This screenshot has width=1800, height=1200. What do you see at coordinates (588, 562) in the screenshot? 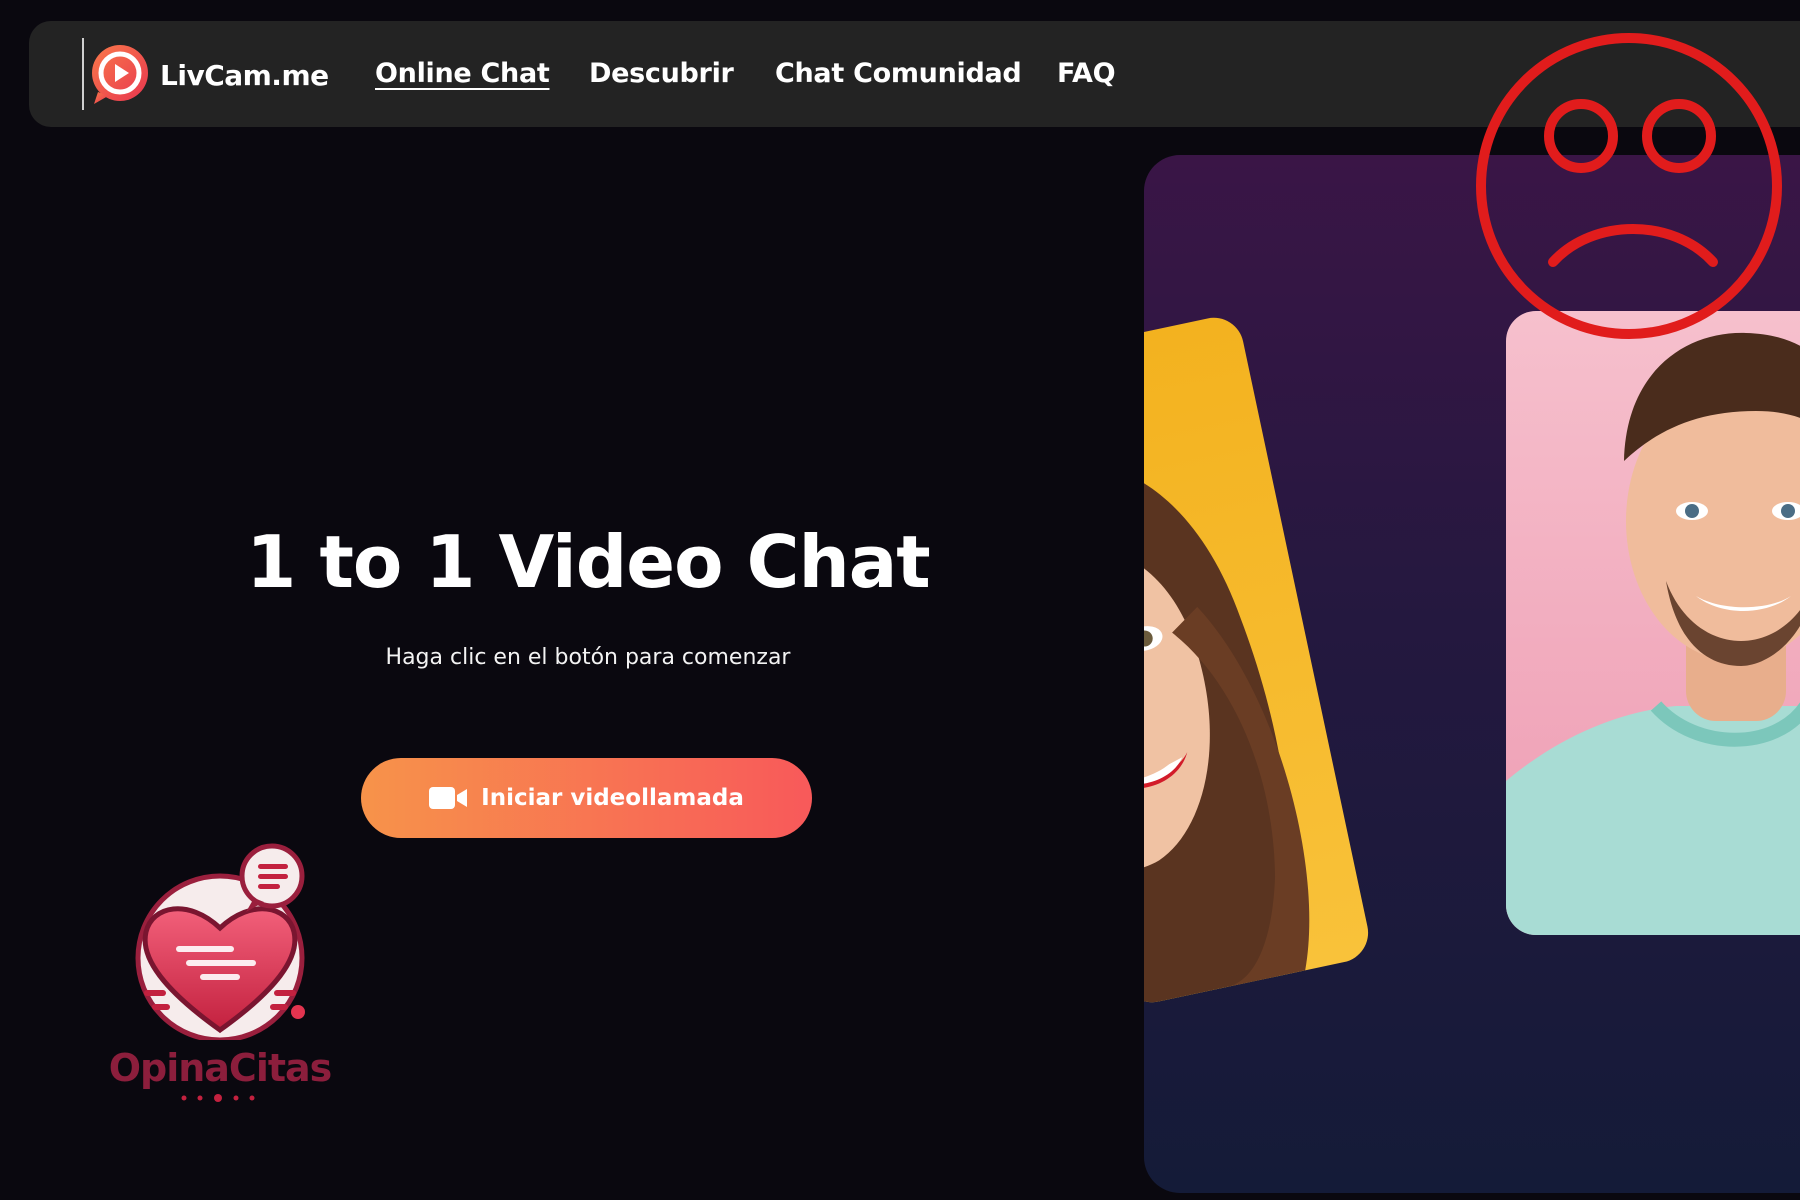
I see `hero-title: 1 to 1 Video Chat` at bounding box center [588, 562].